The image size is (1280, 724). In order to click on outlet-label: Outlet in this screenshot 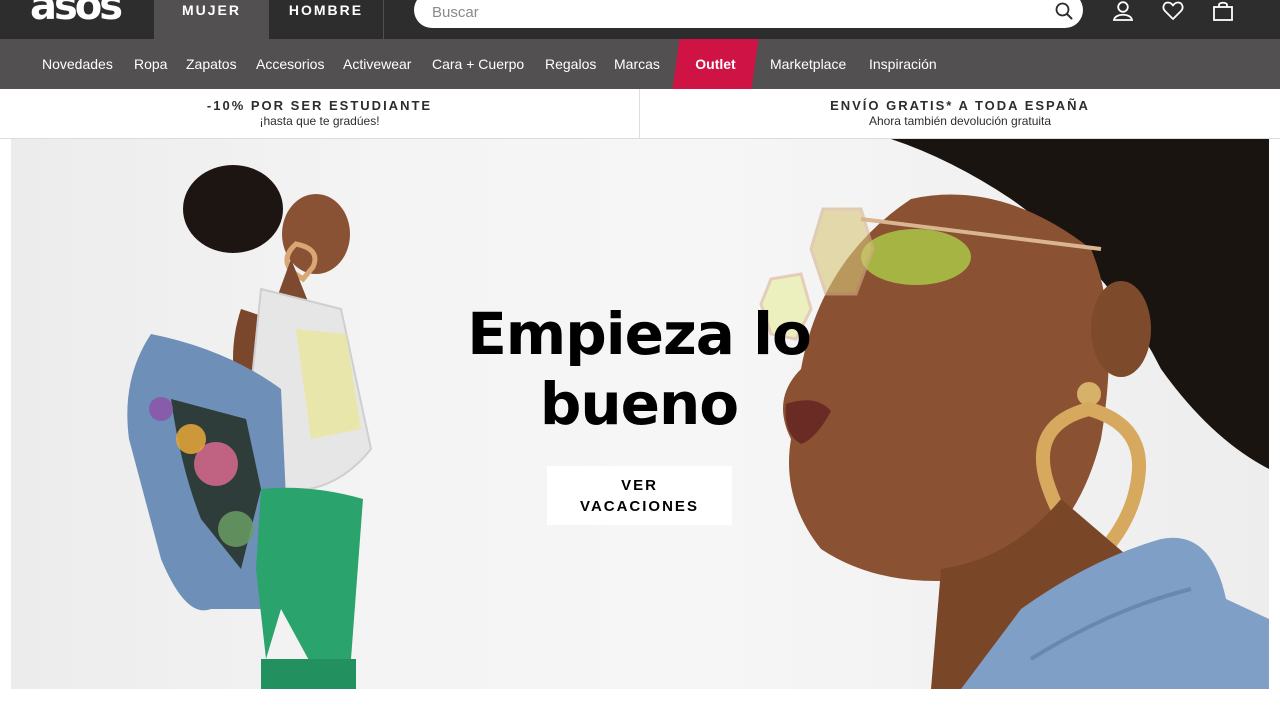, I will do `click(715, 64)`.